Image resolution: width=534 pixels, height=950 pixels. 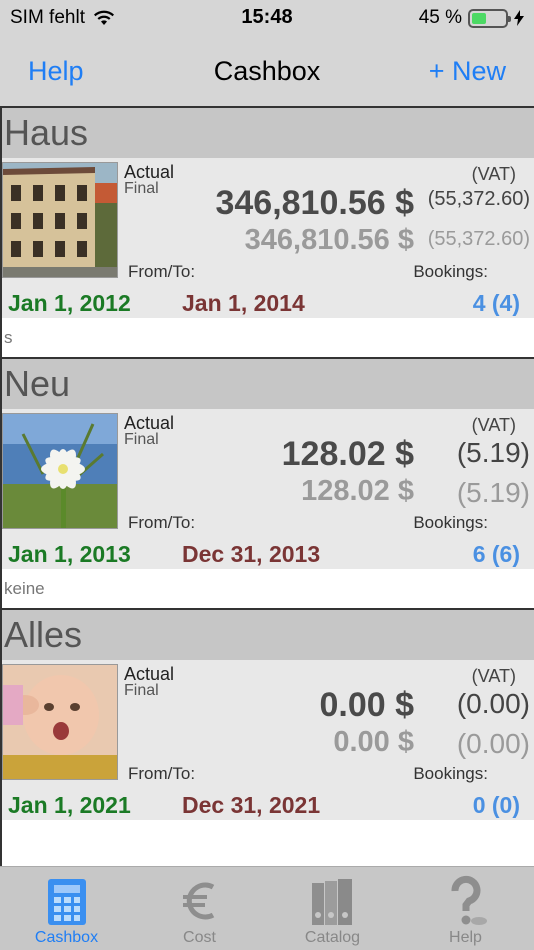 What do you see at coordinates (24, 588) in the screenshot?
I see `section-note: keine` at bounding box center [24, 588].